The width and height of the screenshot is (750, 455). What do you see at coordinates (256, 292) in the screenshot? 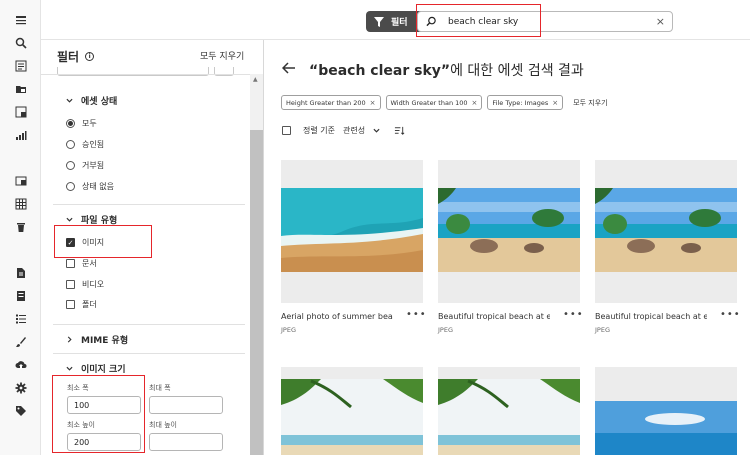
I see `scrollbar-thumb` at bounding box center [256, 292].